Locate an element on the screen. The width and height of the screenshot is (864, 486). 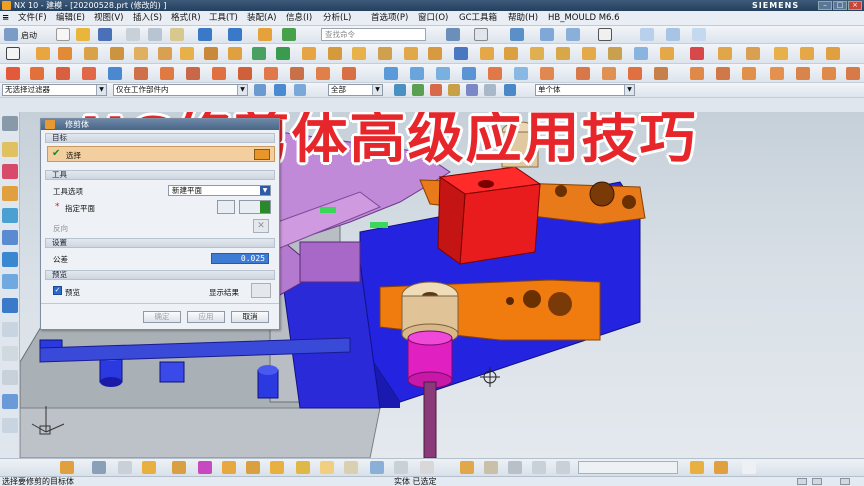
command-icon is located at coordinates (265, 34).